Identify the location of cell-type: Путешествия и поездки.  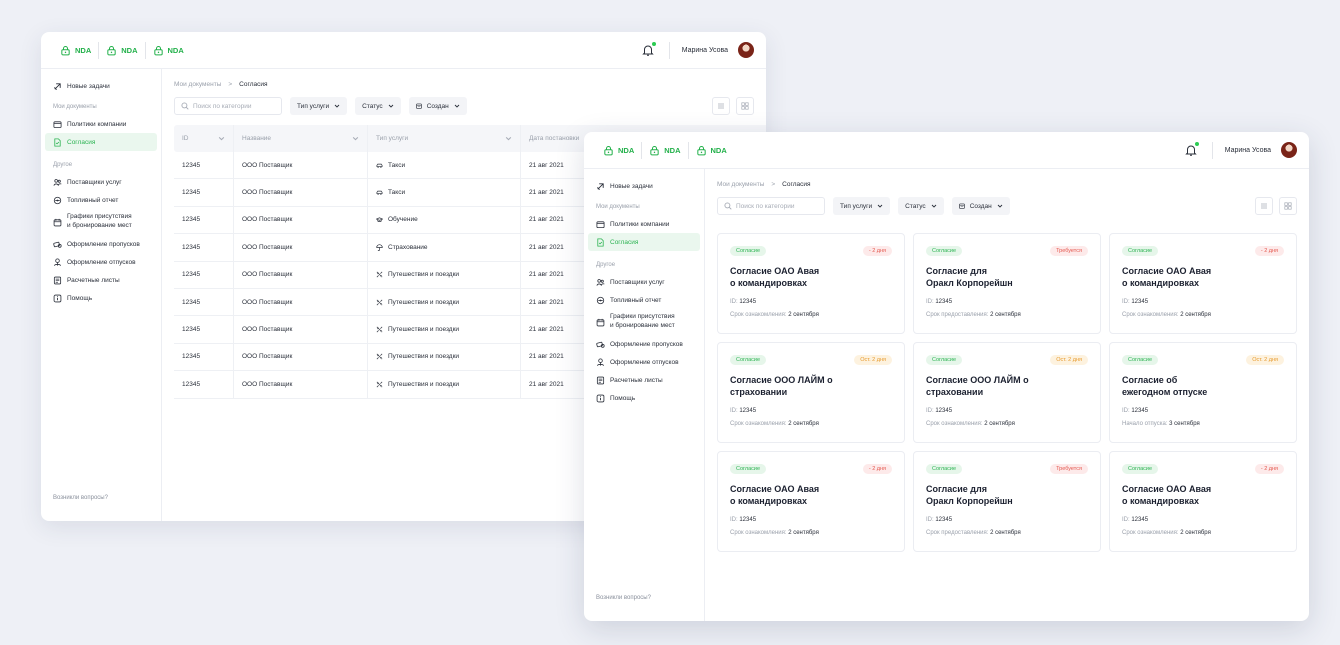
(444, 357).